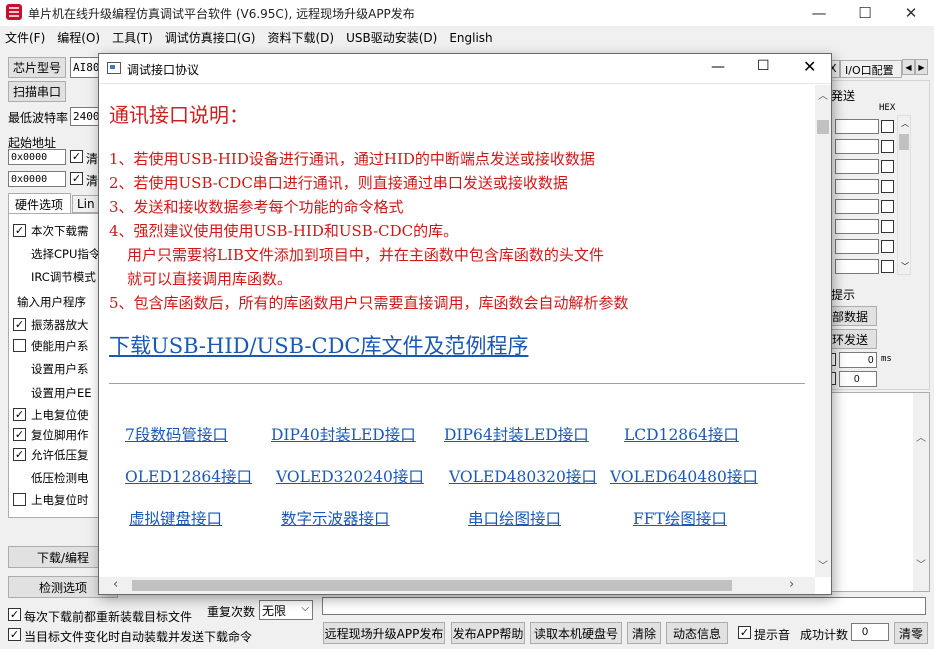  I want to click on dialog-title-bar: 调试接口协议 — ☐ ✕, so click(465, 69).